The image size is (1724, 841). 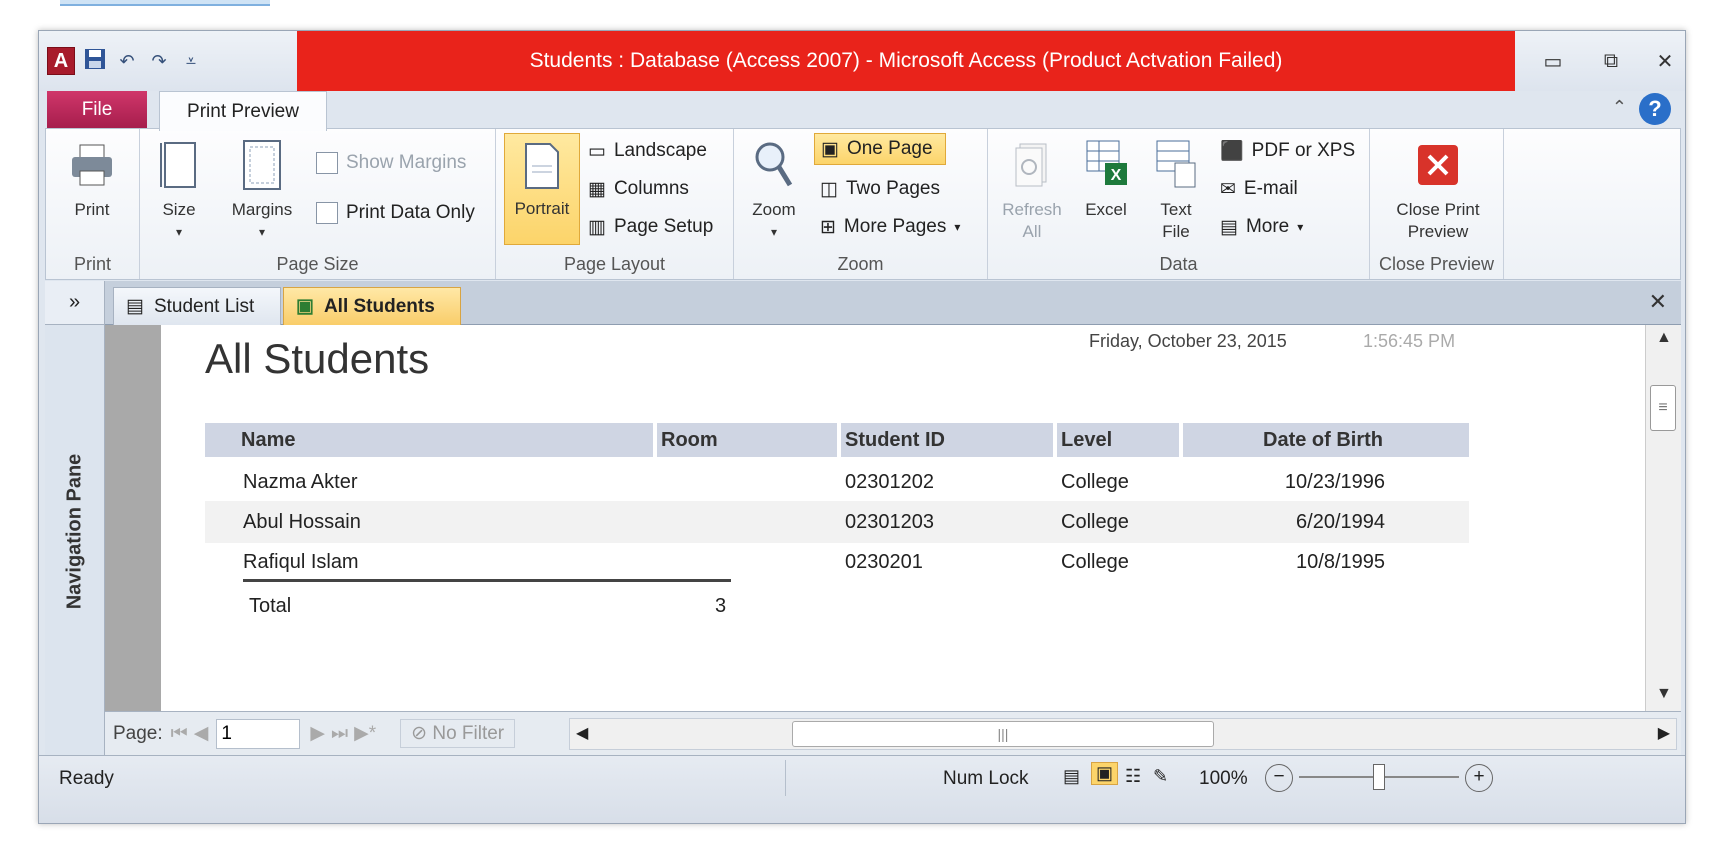 I want to click on horizontal-scroll-thumb: |||, so click(x=1003, y=734).